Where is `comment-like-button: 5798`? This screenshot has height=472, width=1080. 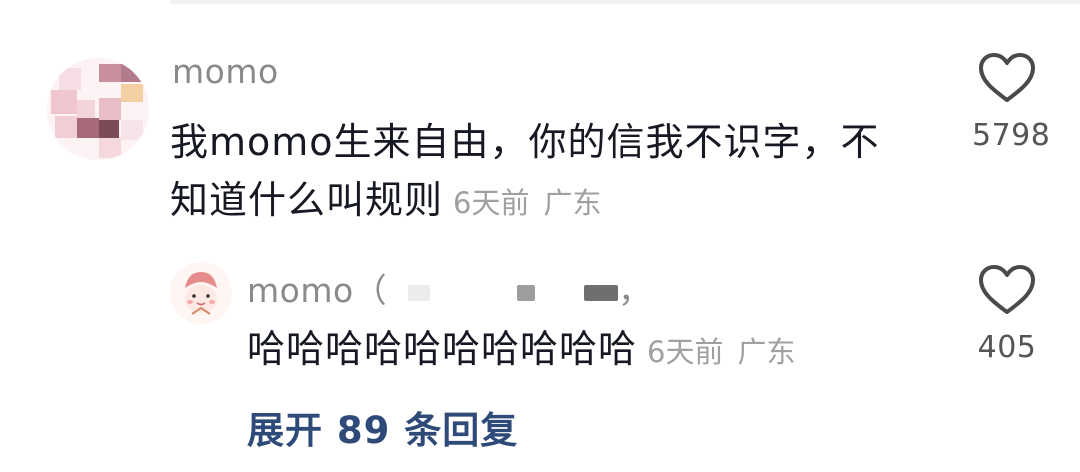 comment-like-button: 5798 is located at coordinates (1011, 102).